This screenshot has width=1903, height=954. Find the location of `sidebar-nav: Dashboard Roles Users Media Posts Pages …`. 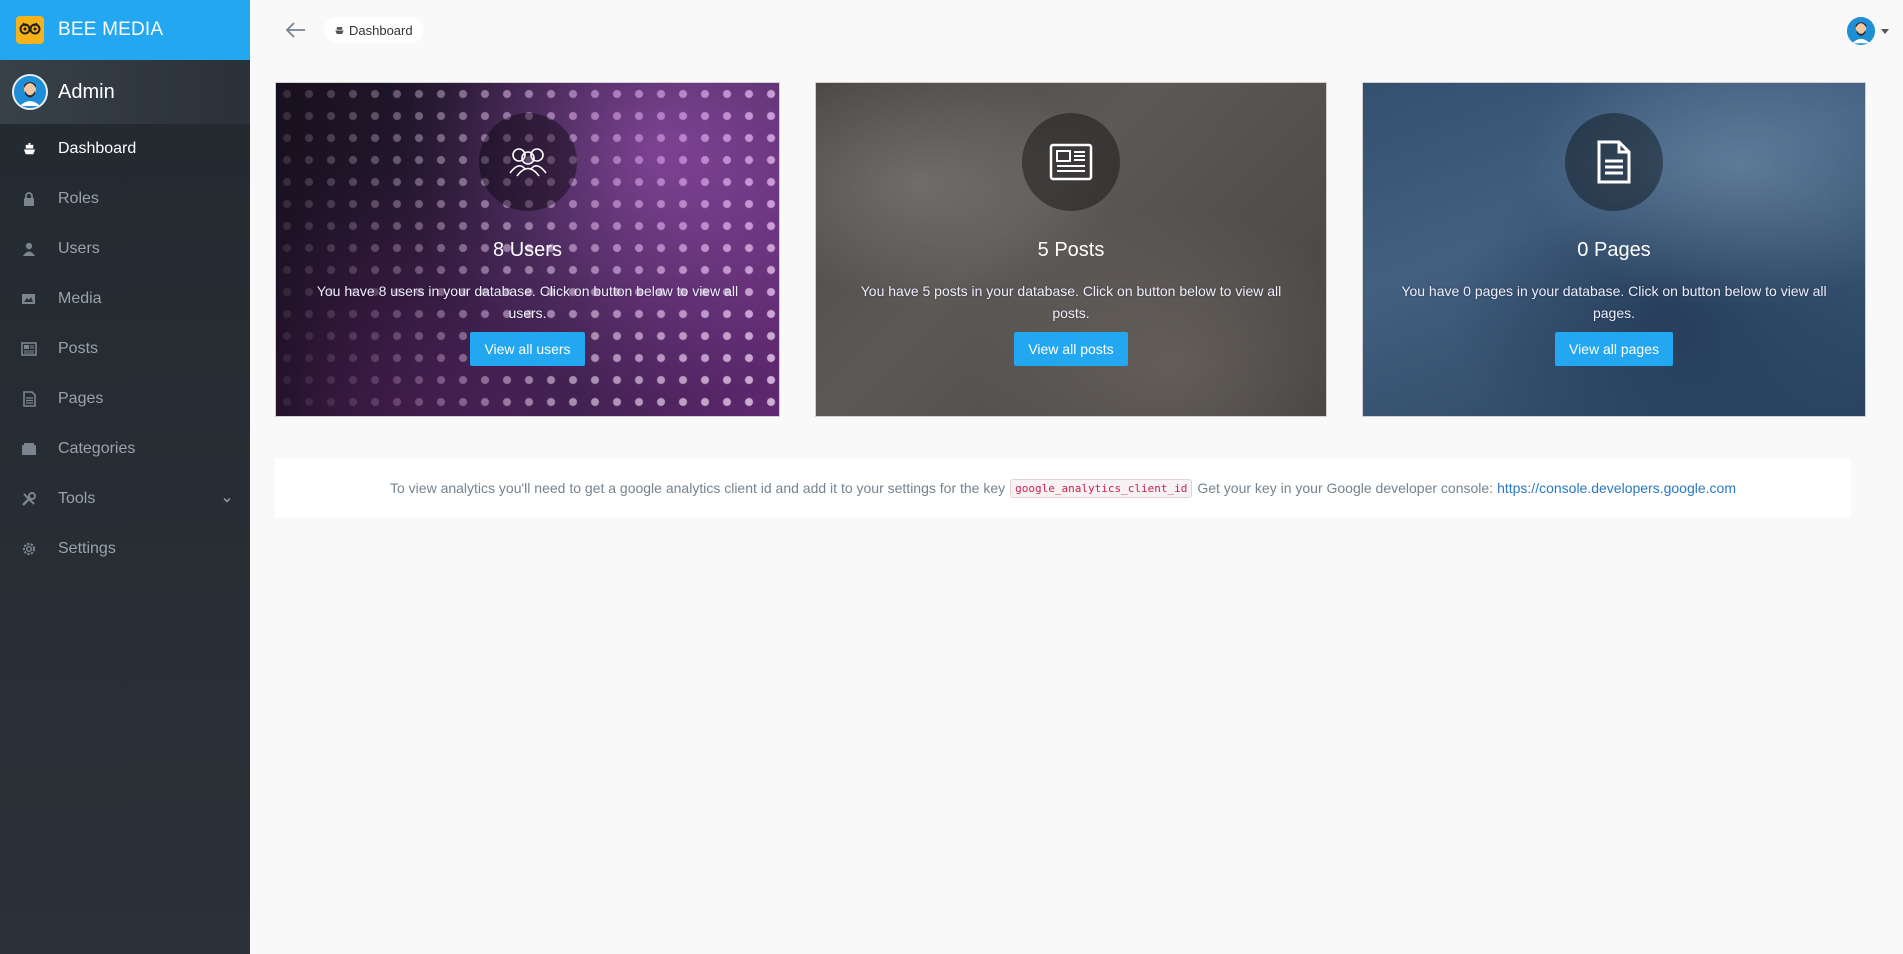

sidebar-nav: Dashboard Roles Users Media Posts Pages … is located at coordinates (125, 349).